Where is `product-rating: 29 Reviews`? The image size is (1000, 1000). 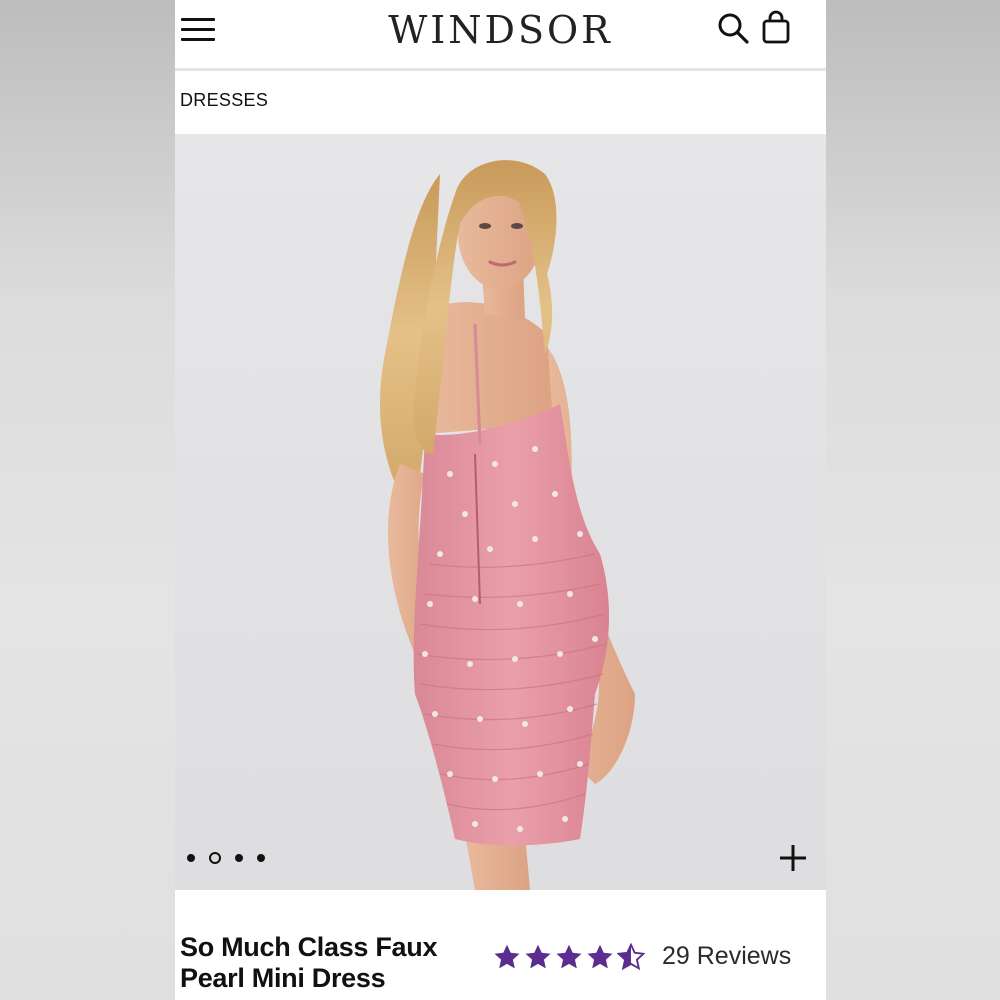 product-rating: 29 Reviews is located at coordinates (642, 956).